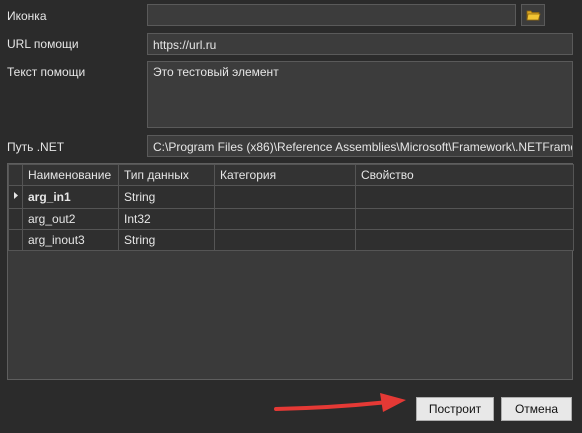 This screenshot has height=433, width=582. I want to click on column-header-name: Наименование, so click(70, 175).